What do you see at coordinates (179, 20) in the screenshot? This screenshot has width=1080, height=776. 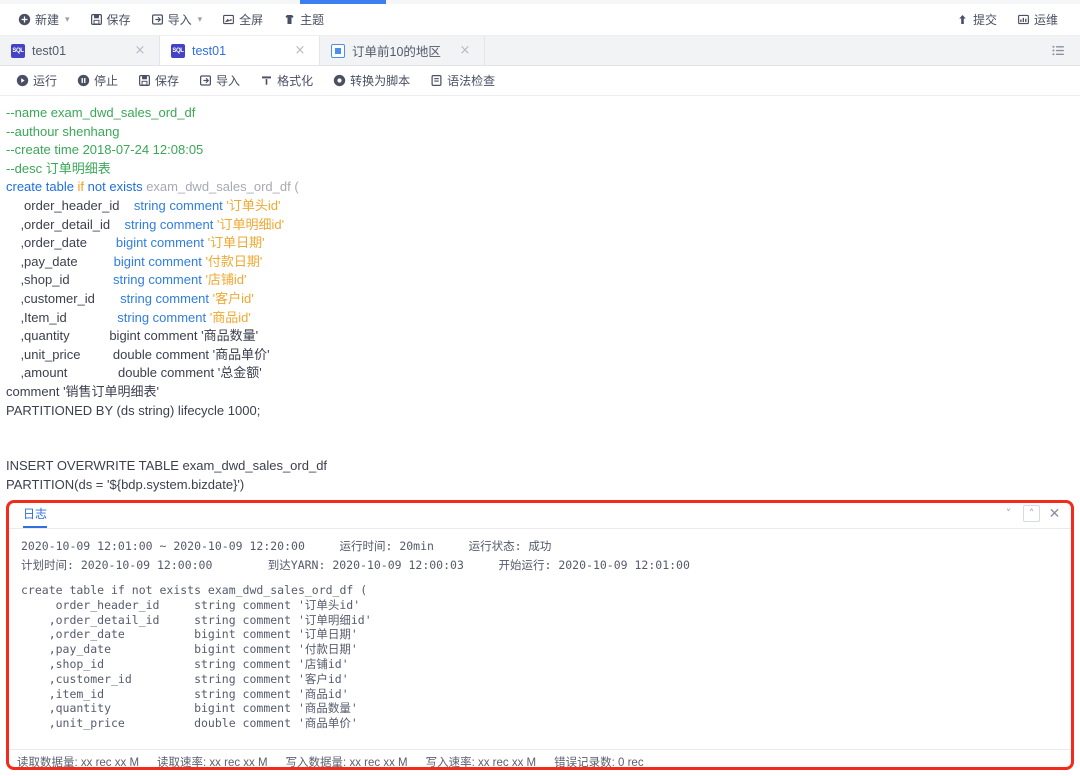 I see `import-button-label: 导入` at bounding box center [179, 20].